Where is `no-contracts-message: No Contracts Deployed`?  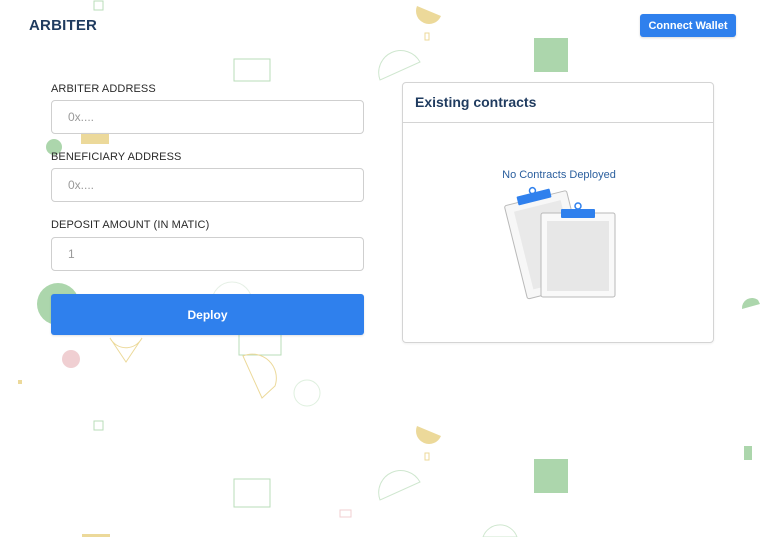
no-contracts-message: No Contracts Deployed is located at coordinates (559, 175).